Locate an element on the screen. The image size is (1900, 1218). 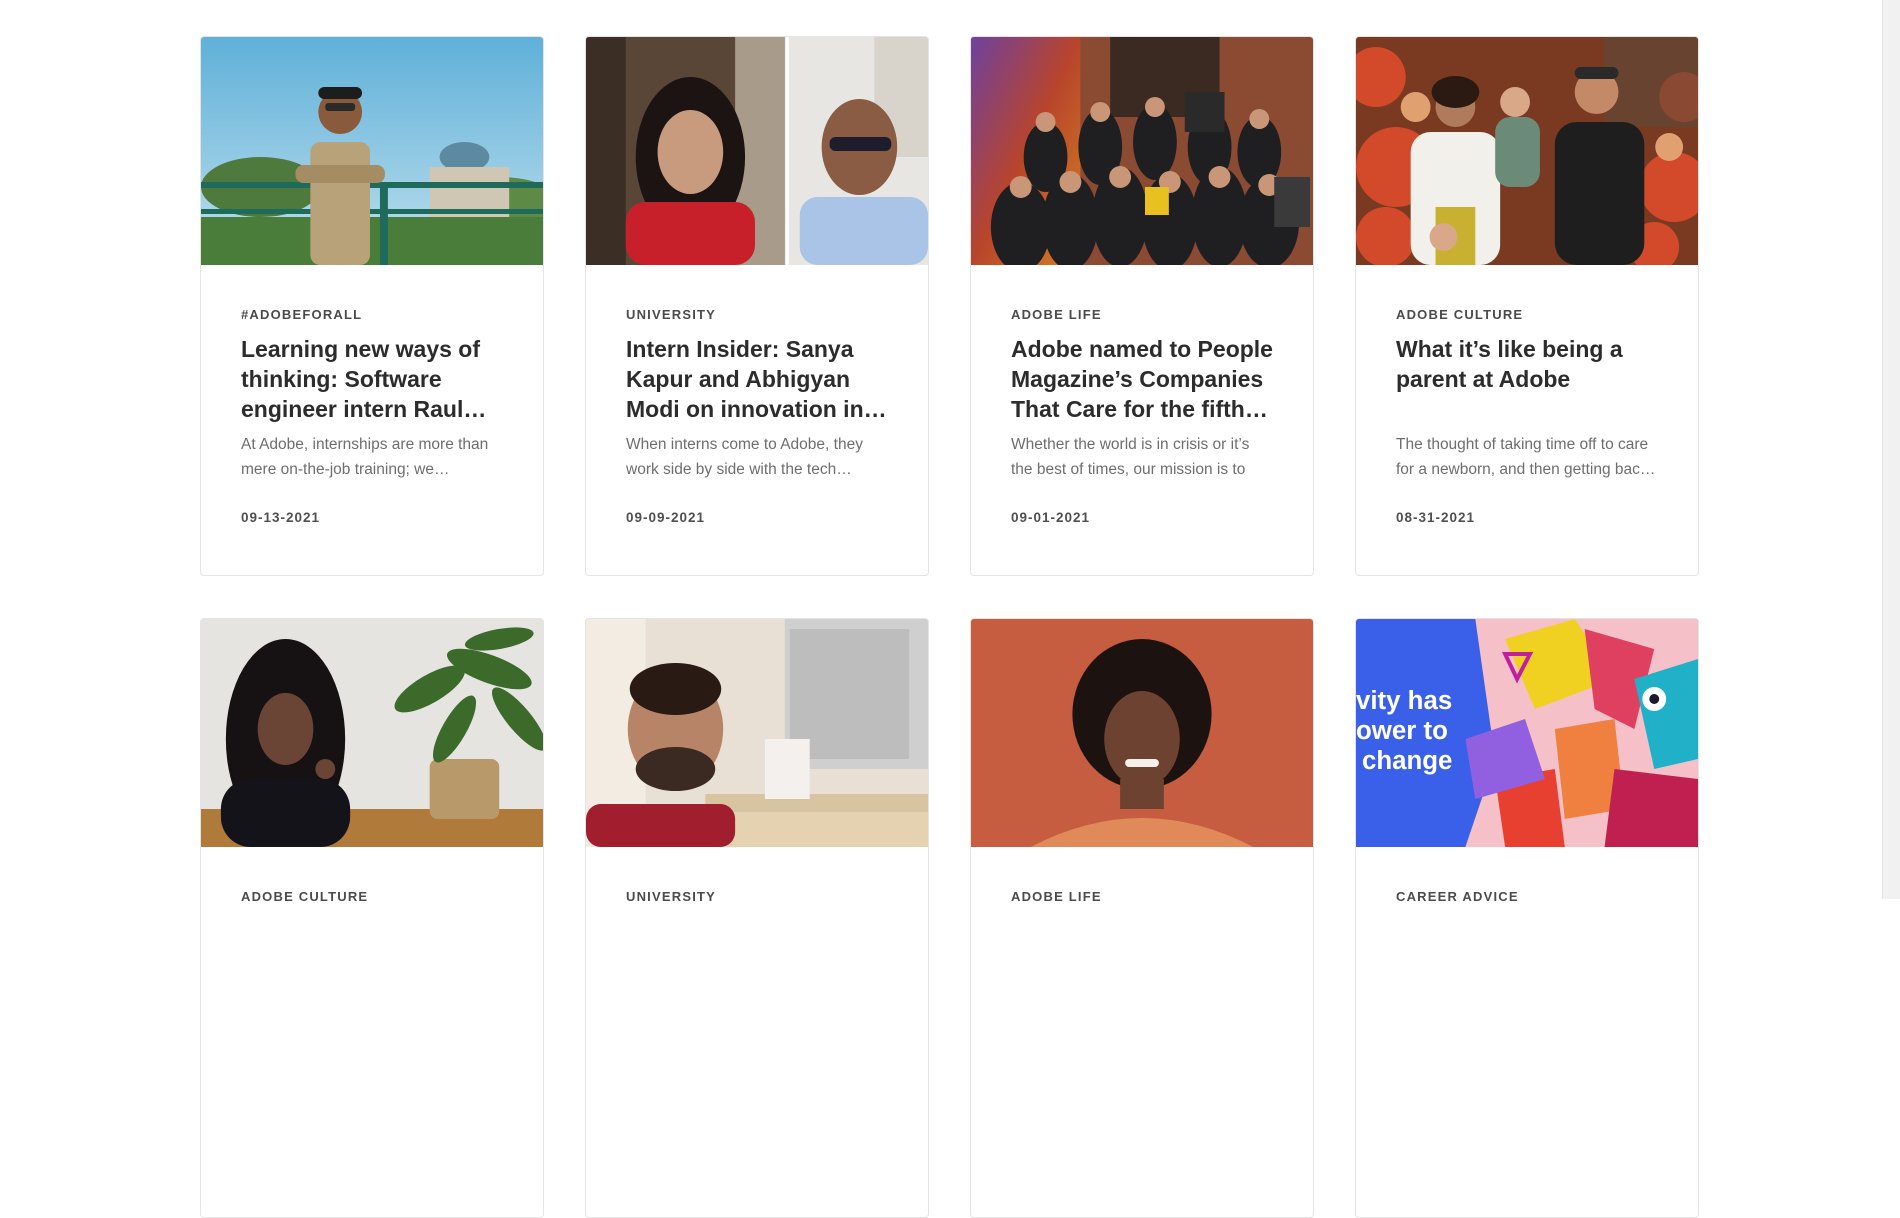
man-leaning-on-railing-photo is located at coordinates (372, 151).